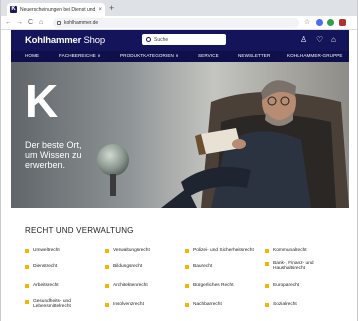 The height and width of the screenshot is (321, 358). I want to click on bookmark-star-icon: ☆, so click(307, 23).